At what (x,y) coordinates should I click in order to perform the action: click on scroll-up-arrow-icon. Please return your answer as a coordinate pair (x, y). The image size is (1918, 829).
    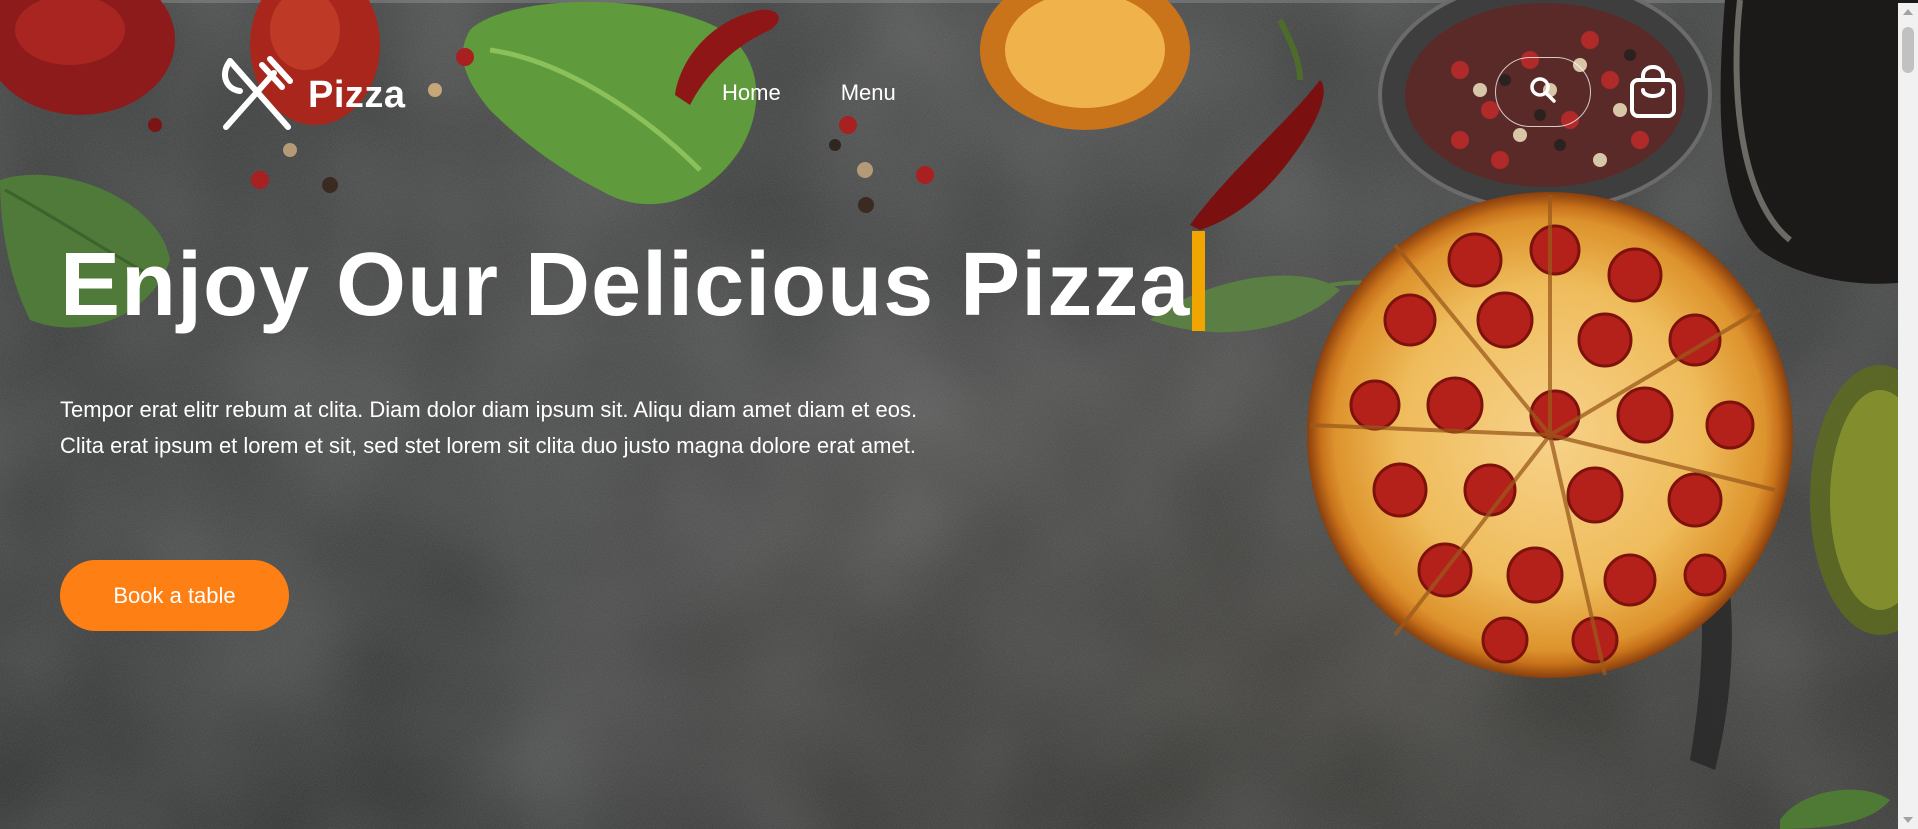
    Looking at the image, I should click on (1908, 12).